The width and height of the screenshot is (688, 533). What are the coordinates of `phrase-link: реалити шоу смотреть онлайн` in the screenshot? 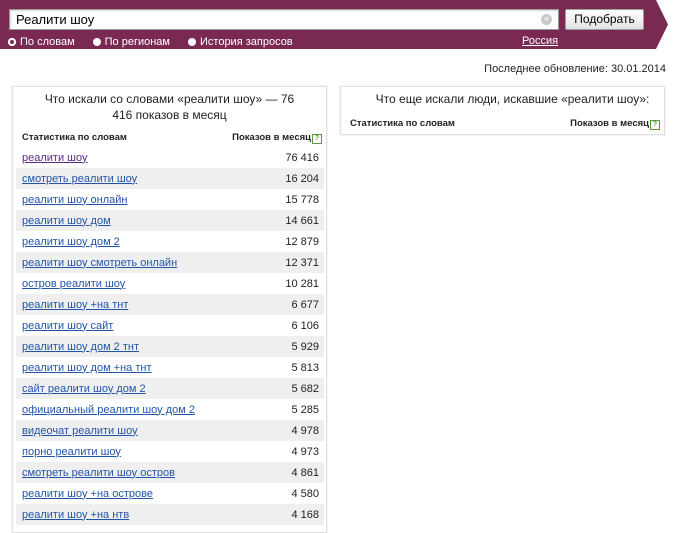 It's located at (99, 263).